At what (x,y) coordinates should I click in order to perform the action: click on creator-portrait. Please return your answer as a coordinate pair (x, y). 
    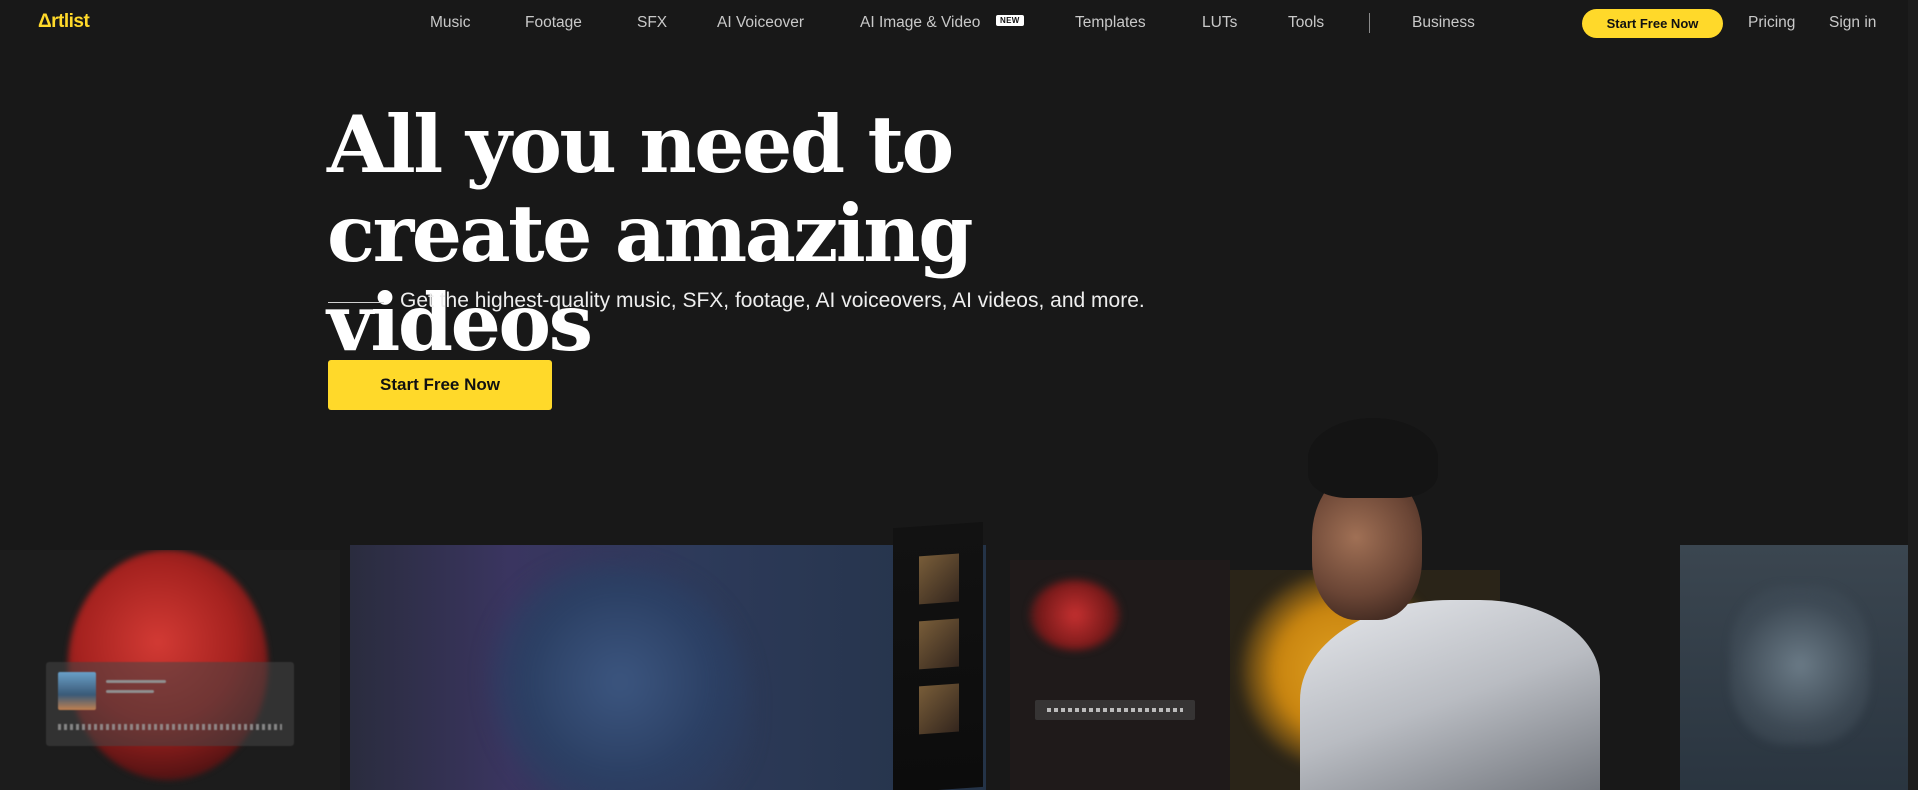
    Looking at the image, I should click on (1435, 595).